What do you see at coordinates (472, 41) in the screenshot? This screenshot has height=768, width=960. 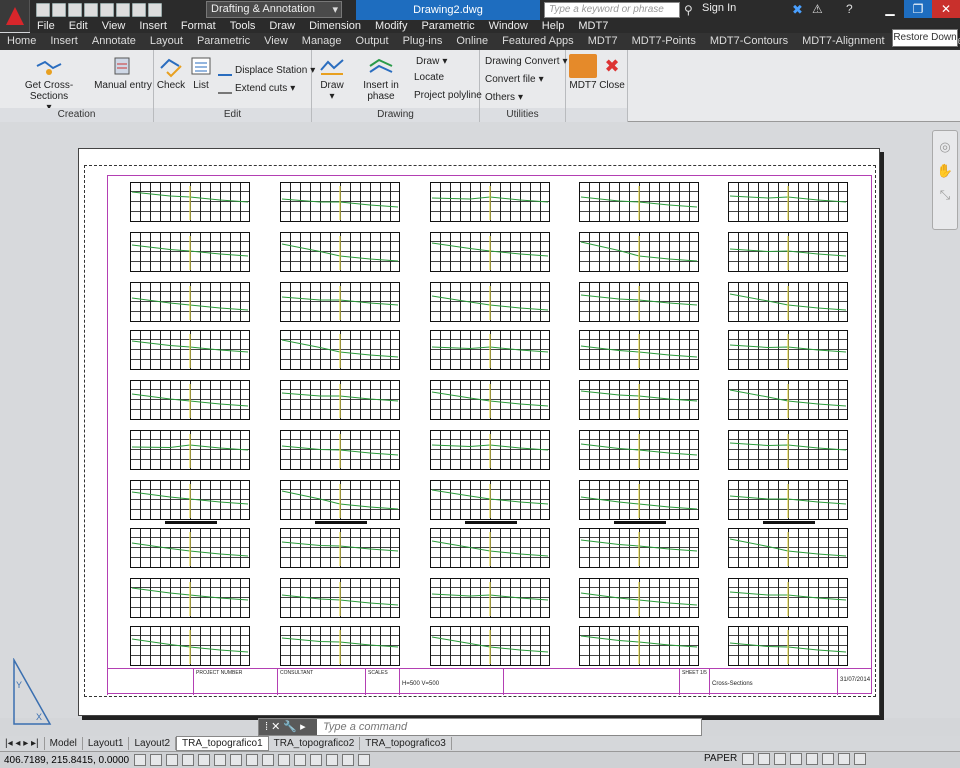 I see `tab-online: Online` at bounding box center [472, 41].